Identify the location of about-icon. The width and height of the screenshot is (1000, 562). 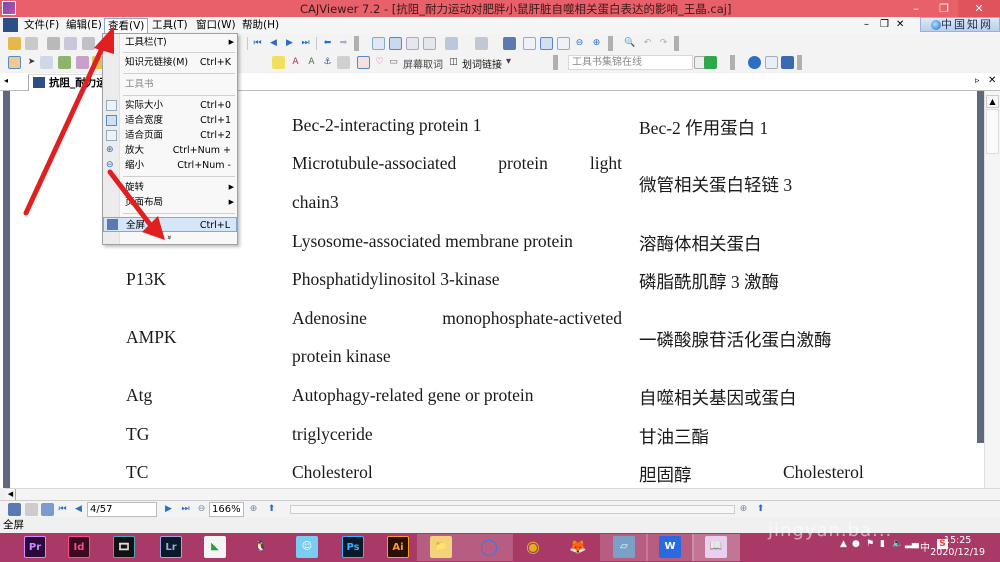
(787, 62).